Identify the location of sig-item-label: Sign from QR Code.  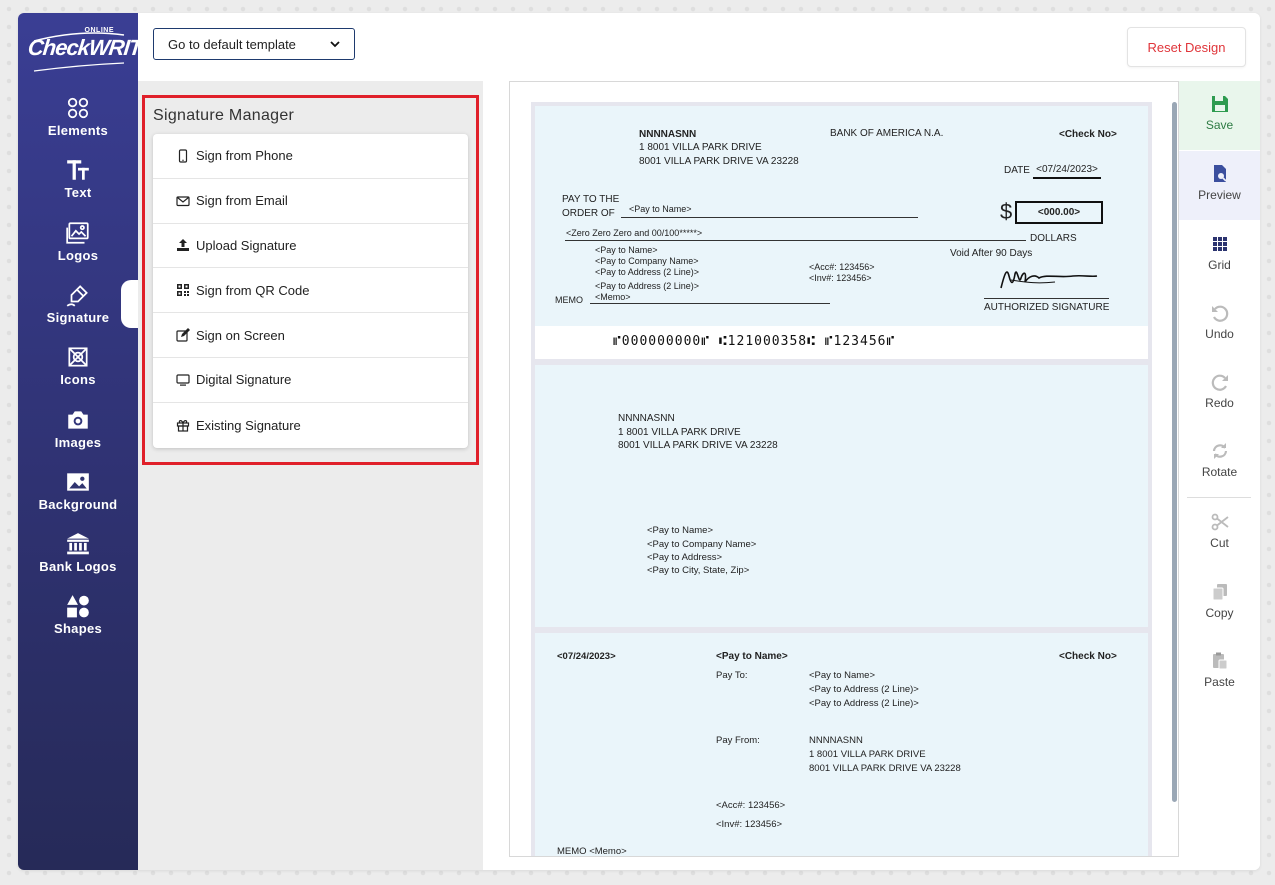
(253, 290).